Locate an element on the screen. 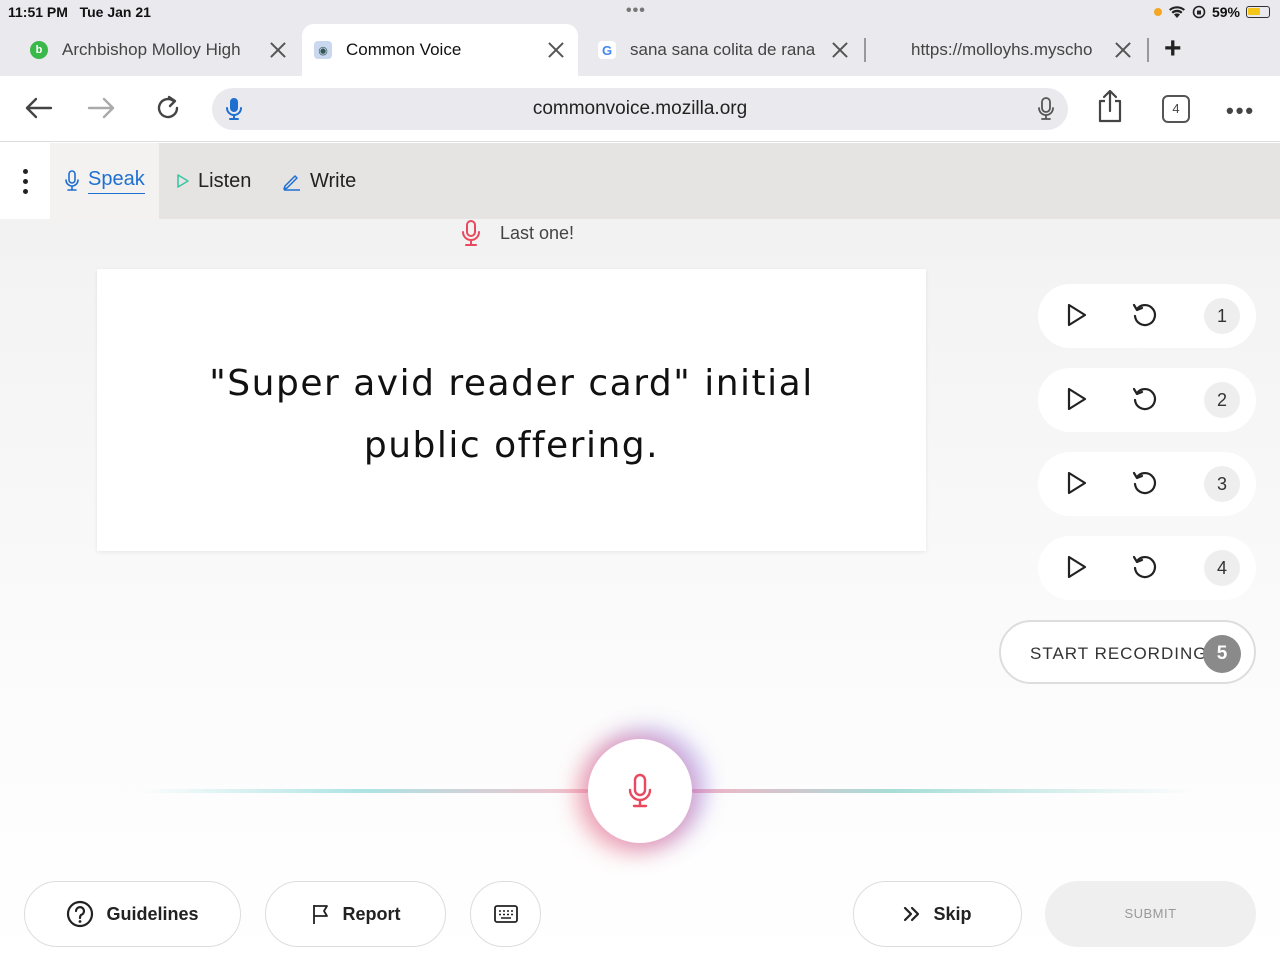  status-time: 11:51 PM Tue Jan 21 is located at coordinates (79, 12).